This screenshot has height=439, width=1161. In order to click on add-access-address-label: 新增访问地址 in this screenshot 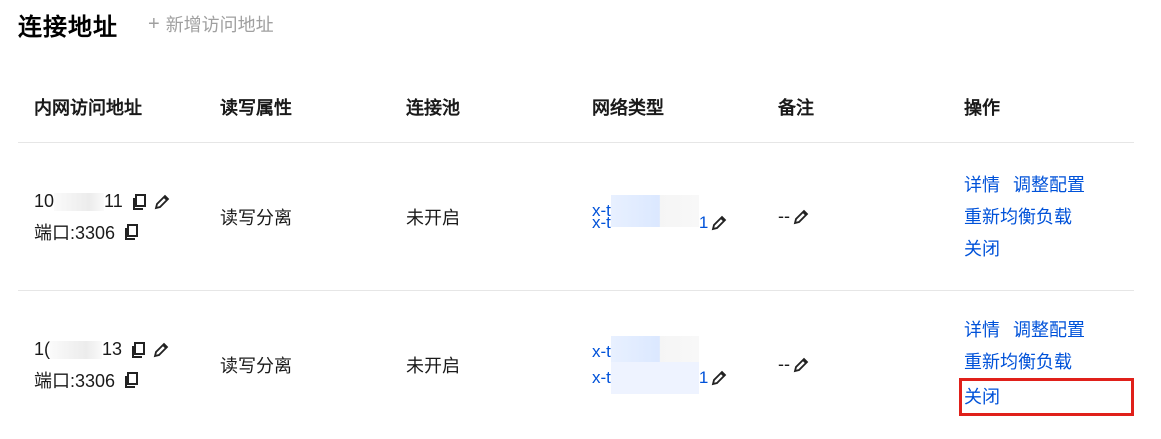, I will do `click(219, 25)`.